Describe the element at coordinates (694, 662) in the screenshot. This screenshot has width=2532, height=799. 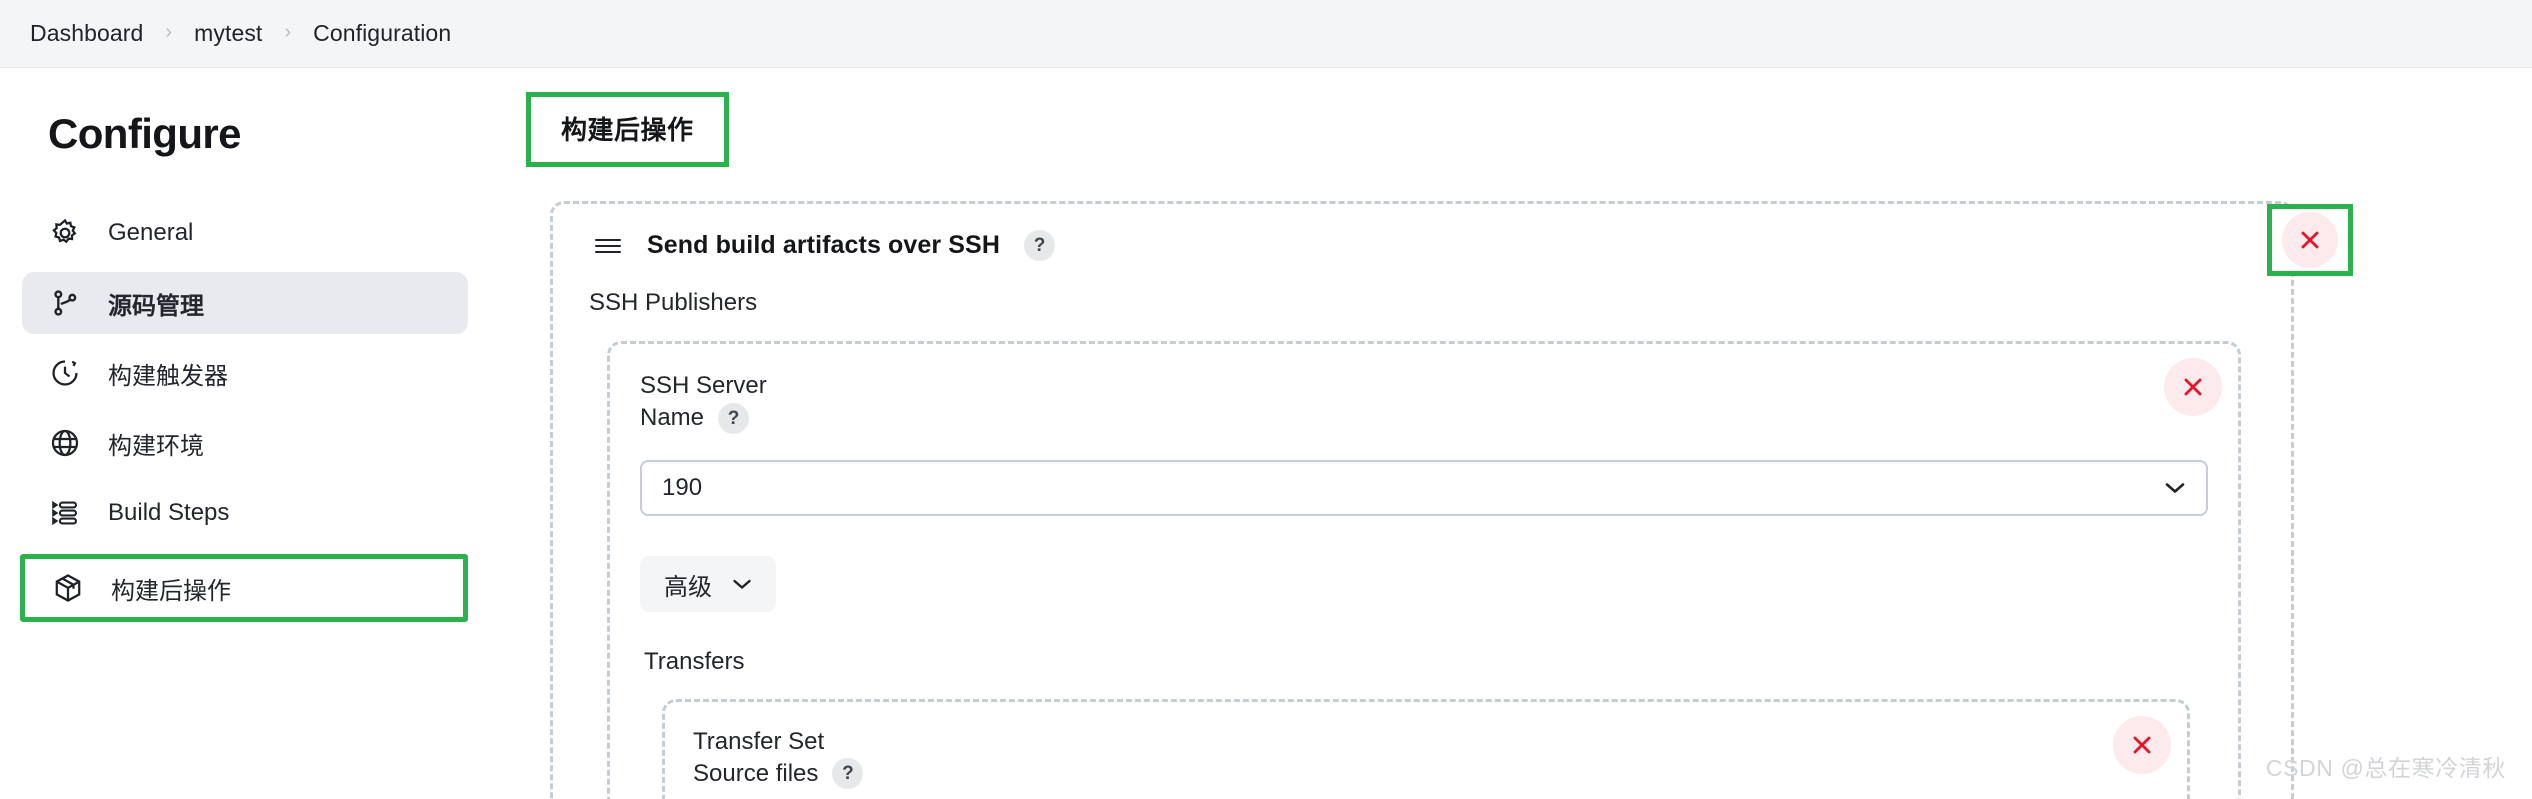
I see `transfers-label: Transfers` at that location.